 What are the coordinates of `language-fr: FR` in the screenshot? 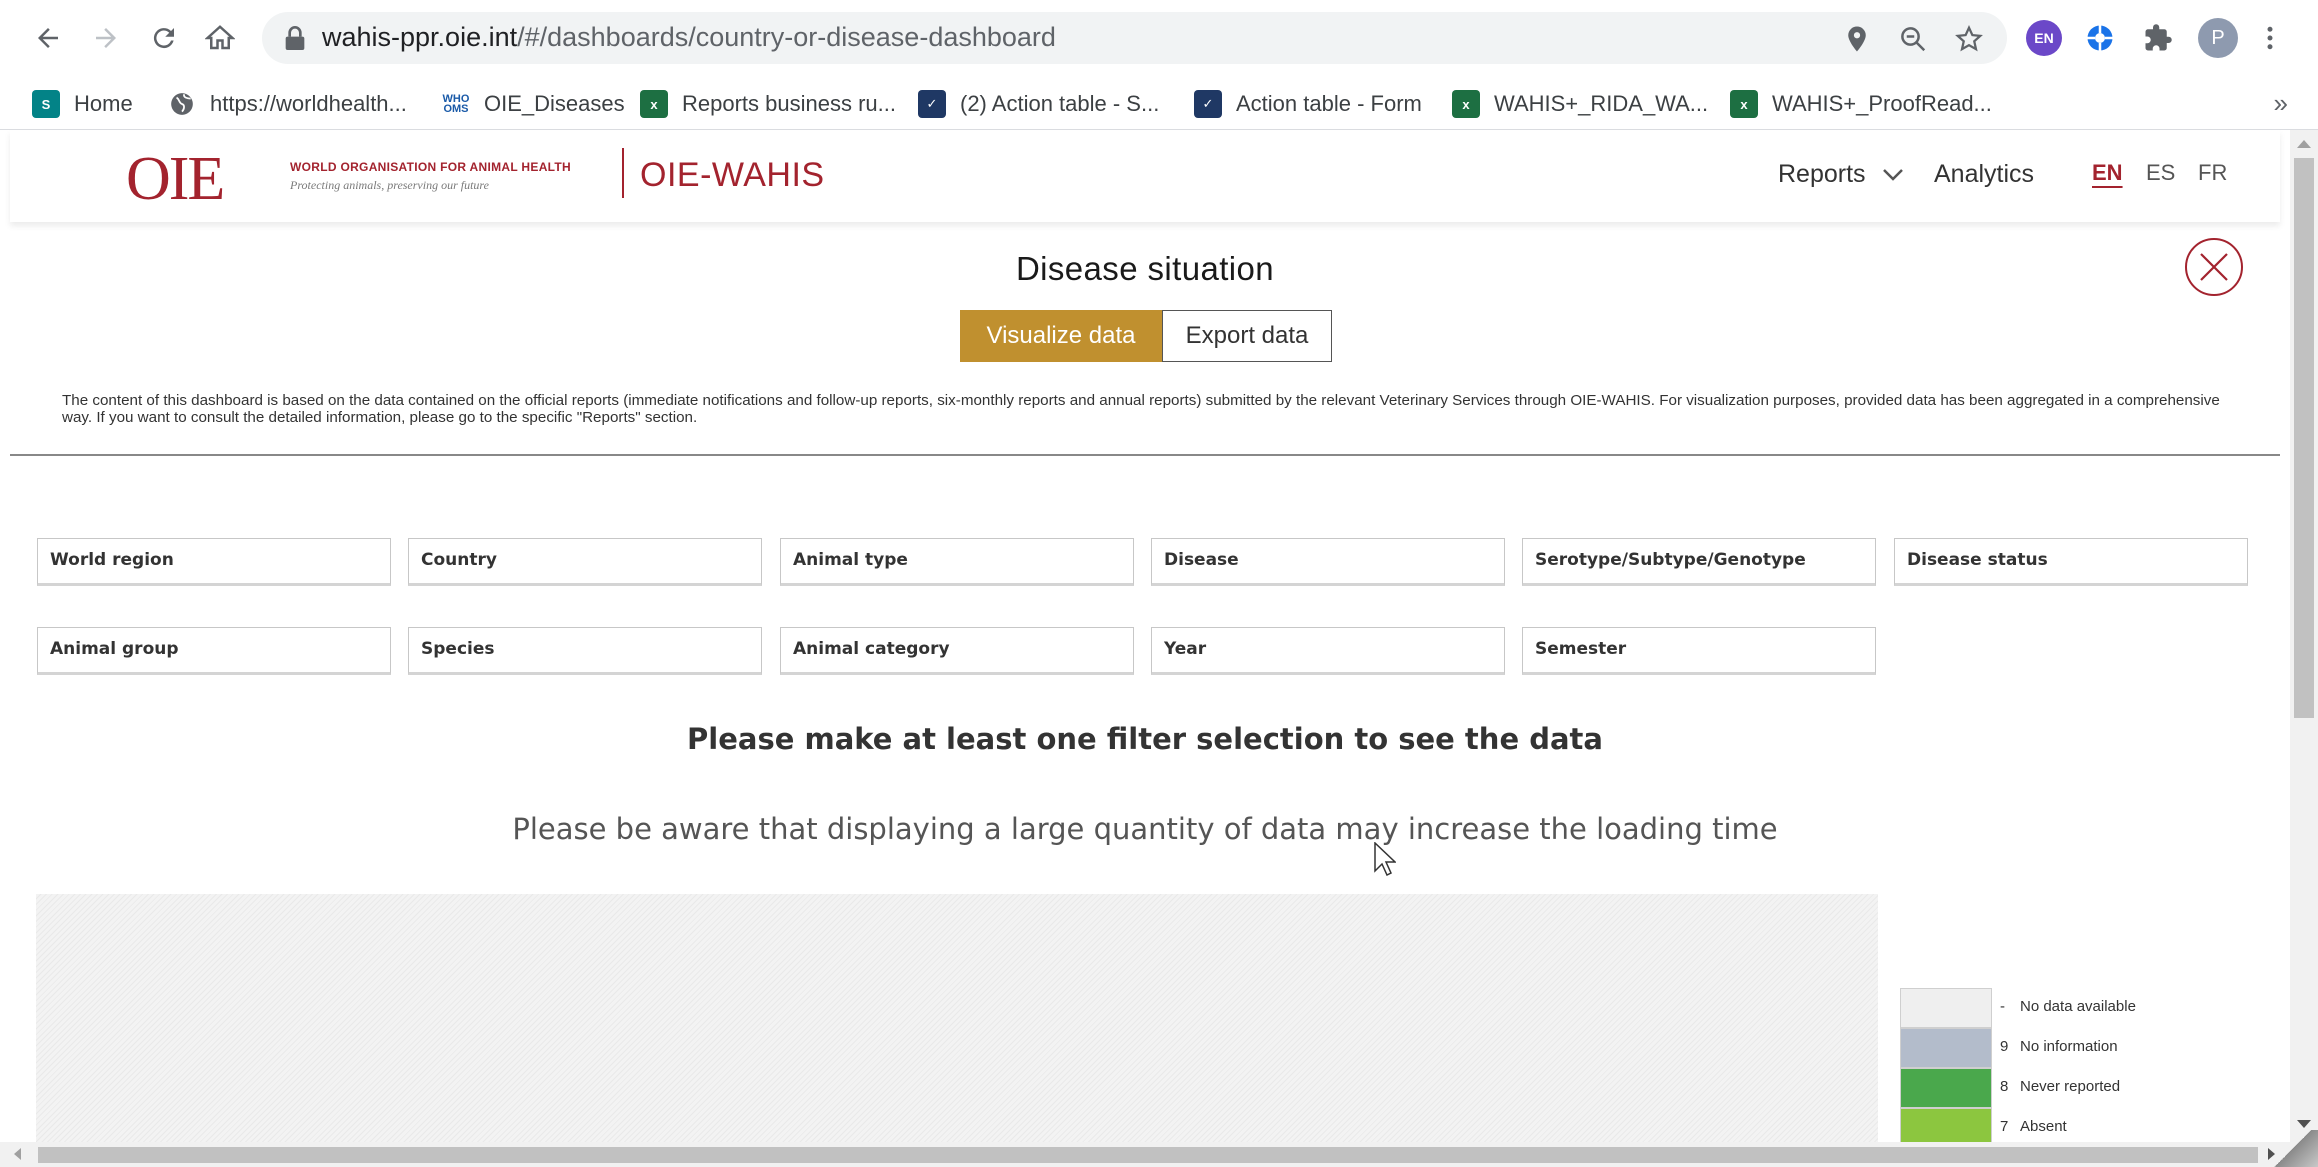 It's located at (2212, 173).